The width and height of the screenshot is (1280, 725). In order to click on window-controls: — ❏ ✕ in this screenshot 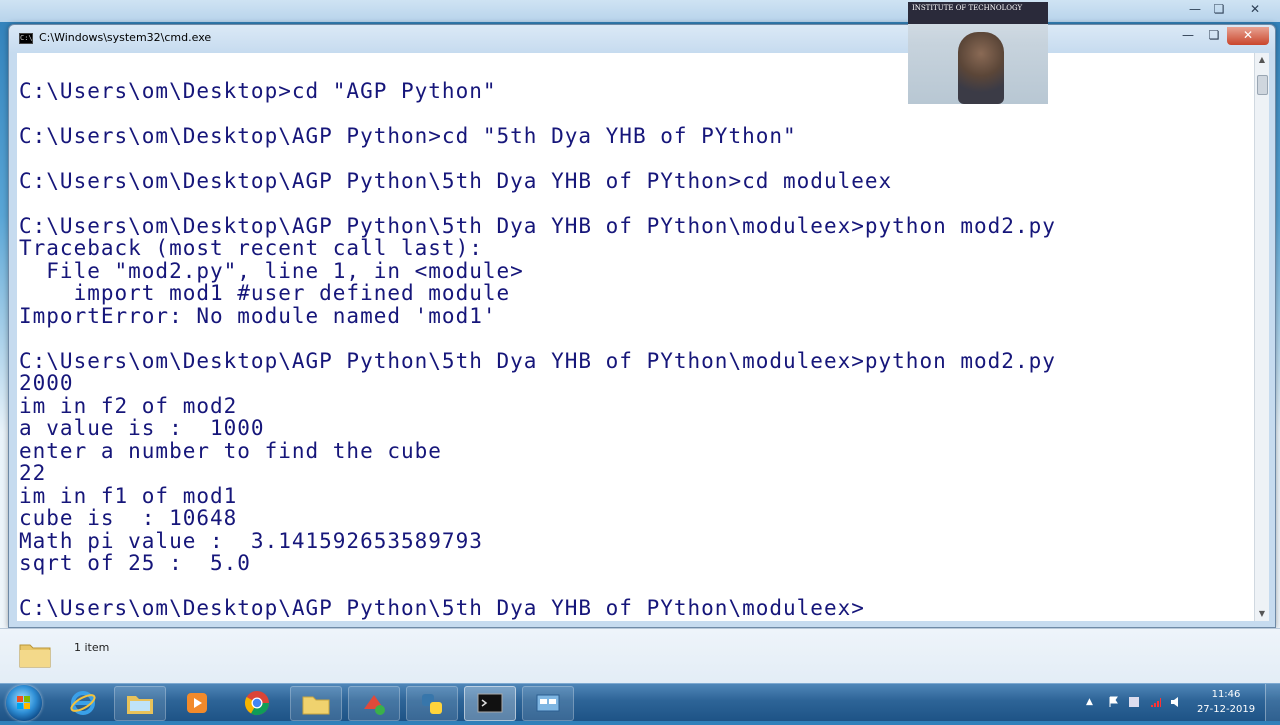, I will do `click(1222, 36)`.